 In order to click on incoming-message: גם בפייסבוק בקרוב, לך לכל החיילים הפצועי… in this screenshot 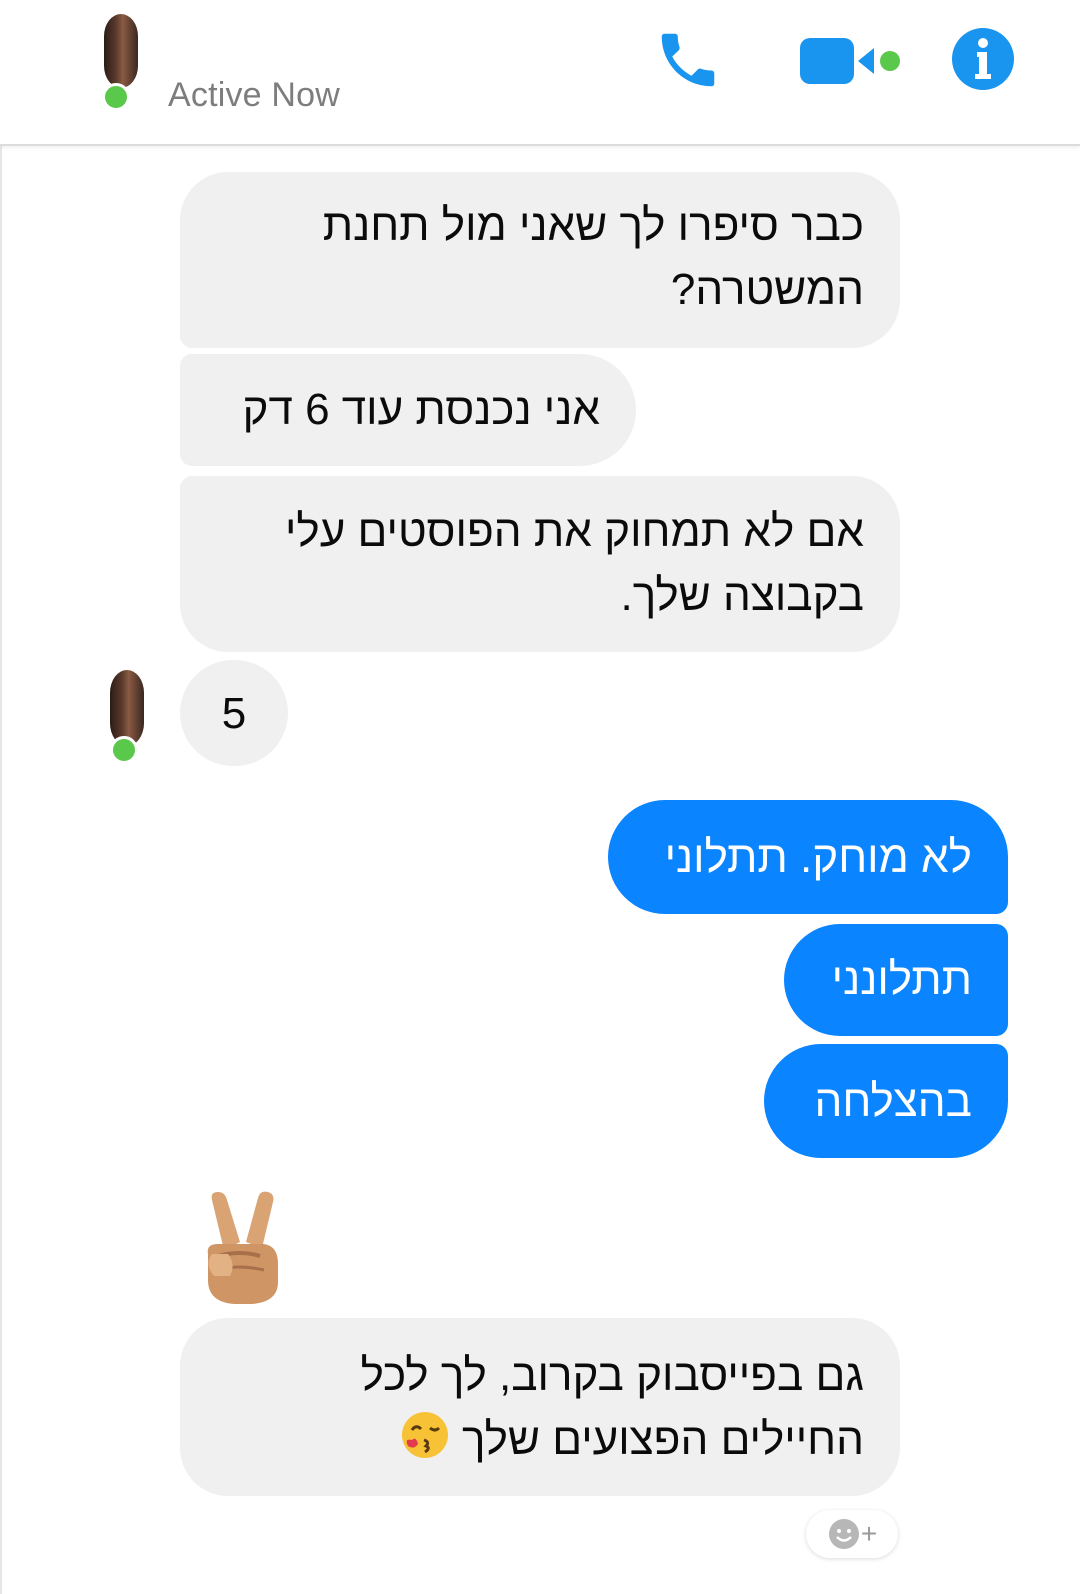, I will do `click(540, 1407)`.